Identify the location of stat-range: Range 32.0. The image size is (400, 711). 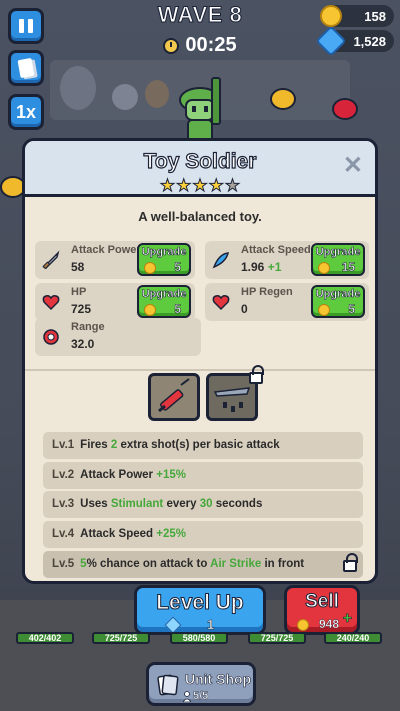
(118, 337).